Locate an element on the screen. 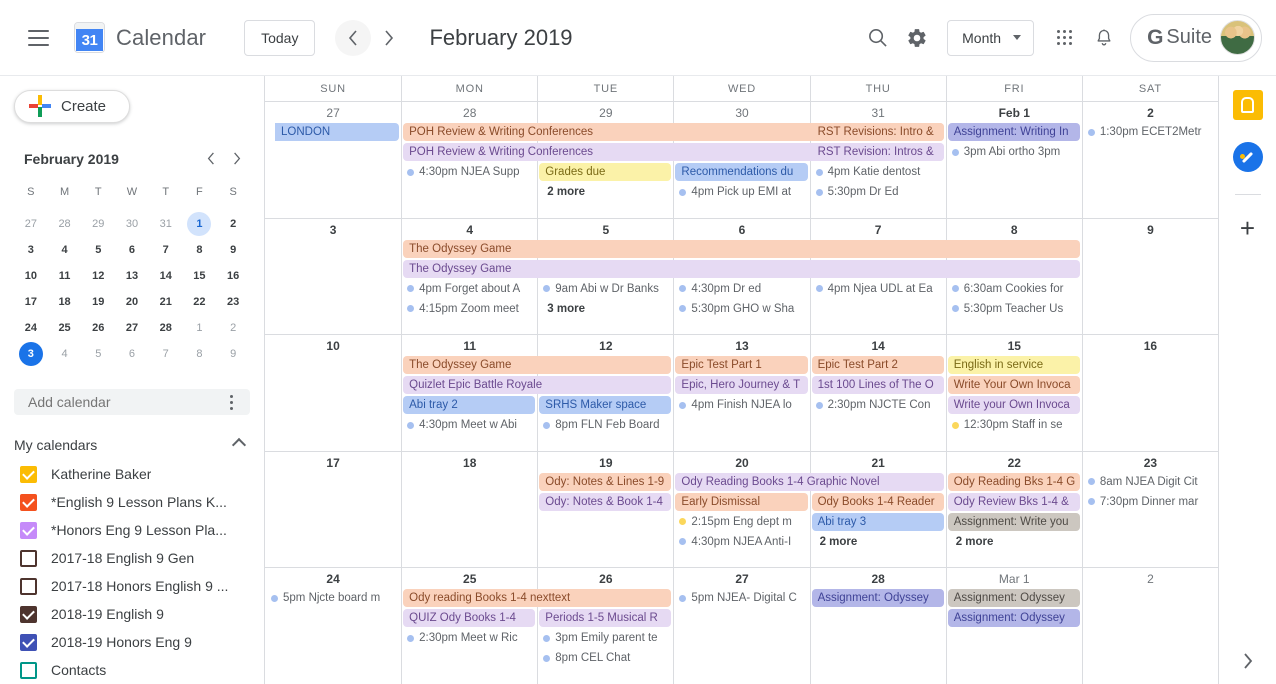  day-number: 25 is located at coordinates (469, 578).